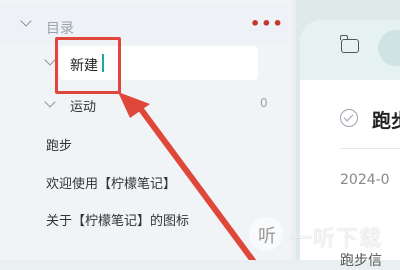 The image size is (400, 270). What do you see at coordinates (365, 180) in the screenshot?
I see `note-detail-date: 2024-0` at bounding box center [365, 180].